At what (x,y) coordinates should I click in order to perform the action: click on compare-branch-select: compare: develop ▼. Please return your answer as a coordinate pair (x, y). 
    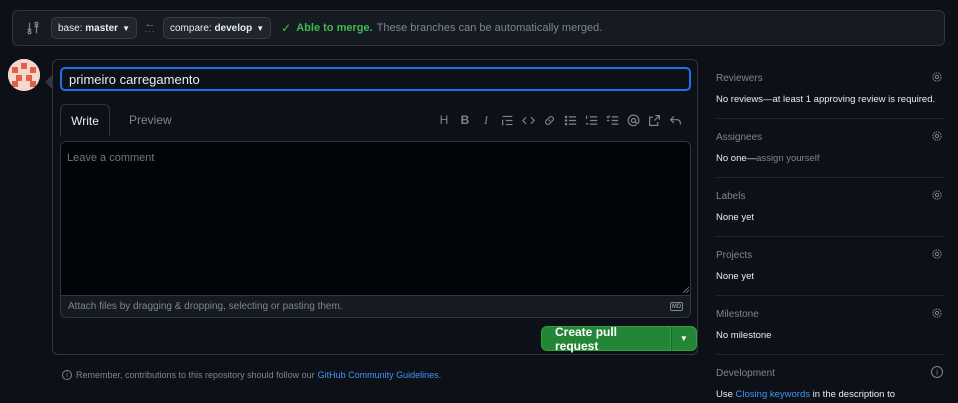
    Looking at the image, I should click on (217, 28).